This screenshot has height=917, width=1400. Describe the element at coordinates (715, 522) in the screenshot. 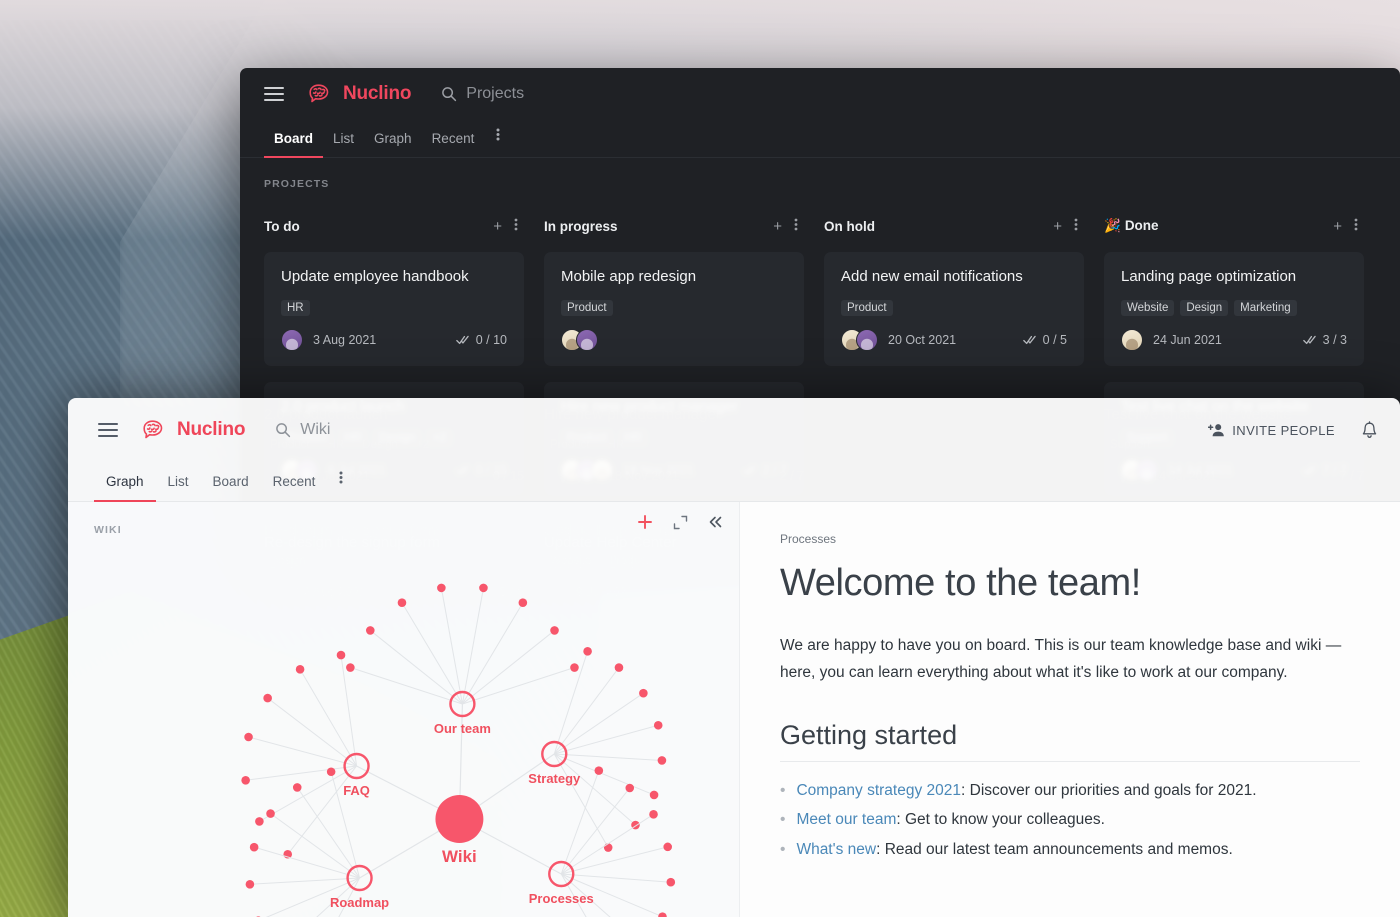

I see `collapse-sidebar-icon` at that location.